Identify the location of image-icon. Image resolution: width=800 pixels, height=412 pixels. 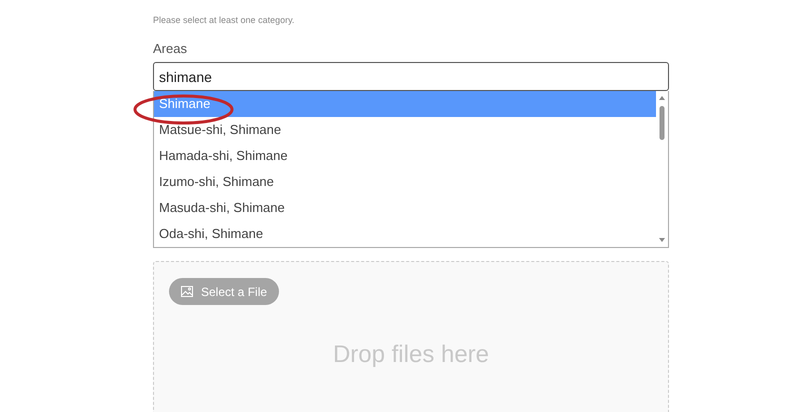
(187, 291).